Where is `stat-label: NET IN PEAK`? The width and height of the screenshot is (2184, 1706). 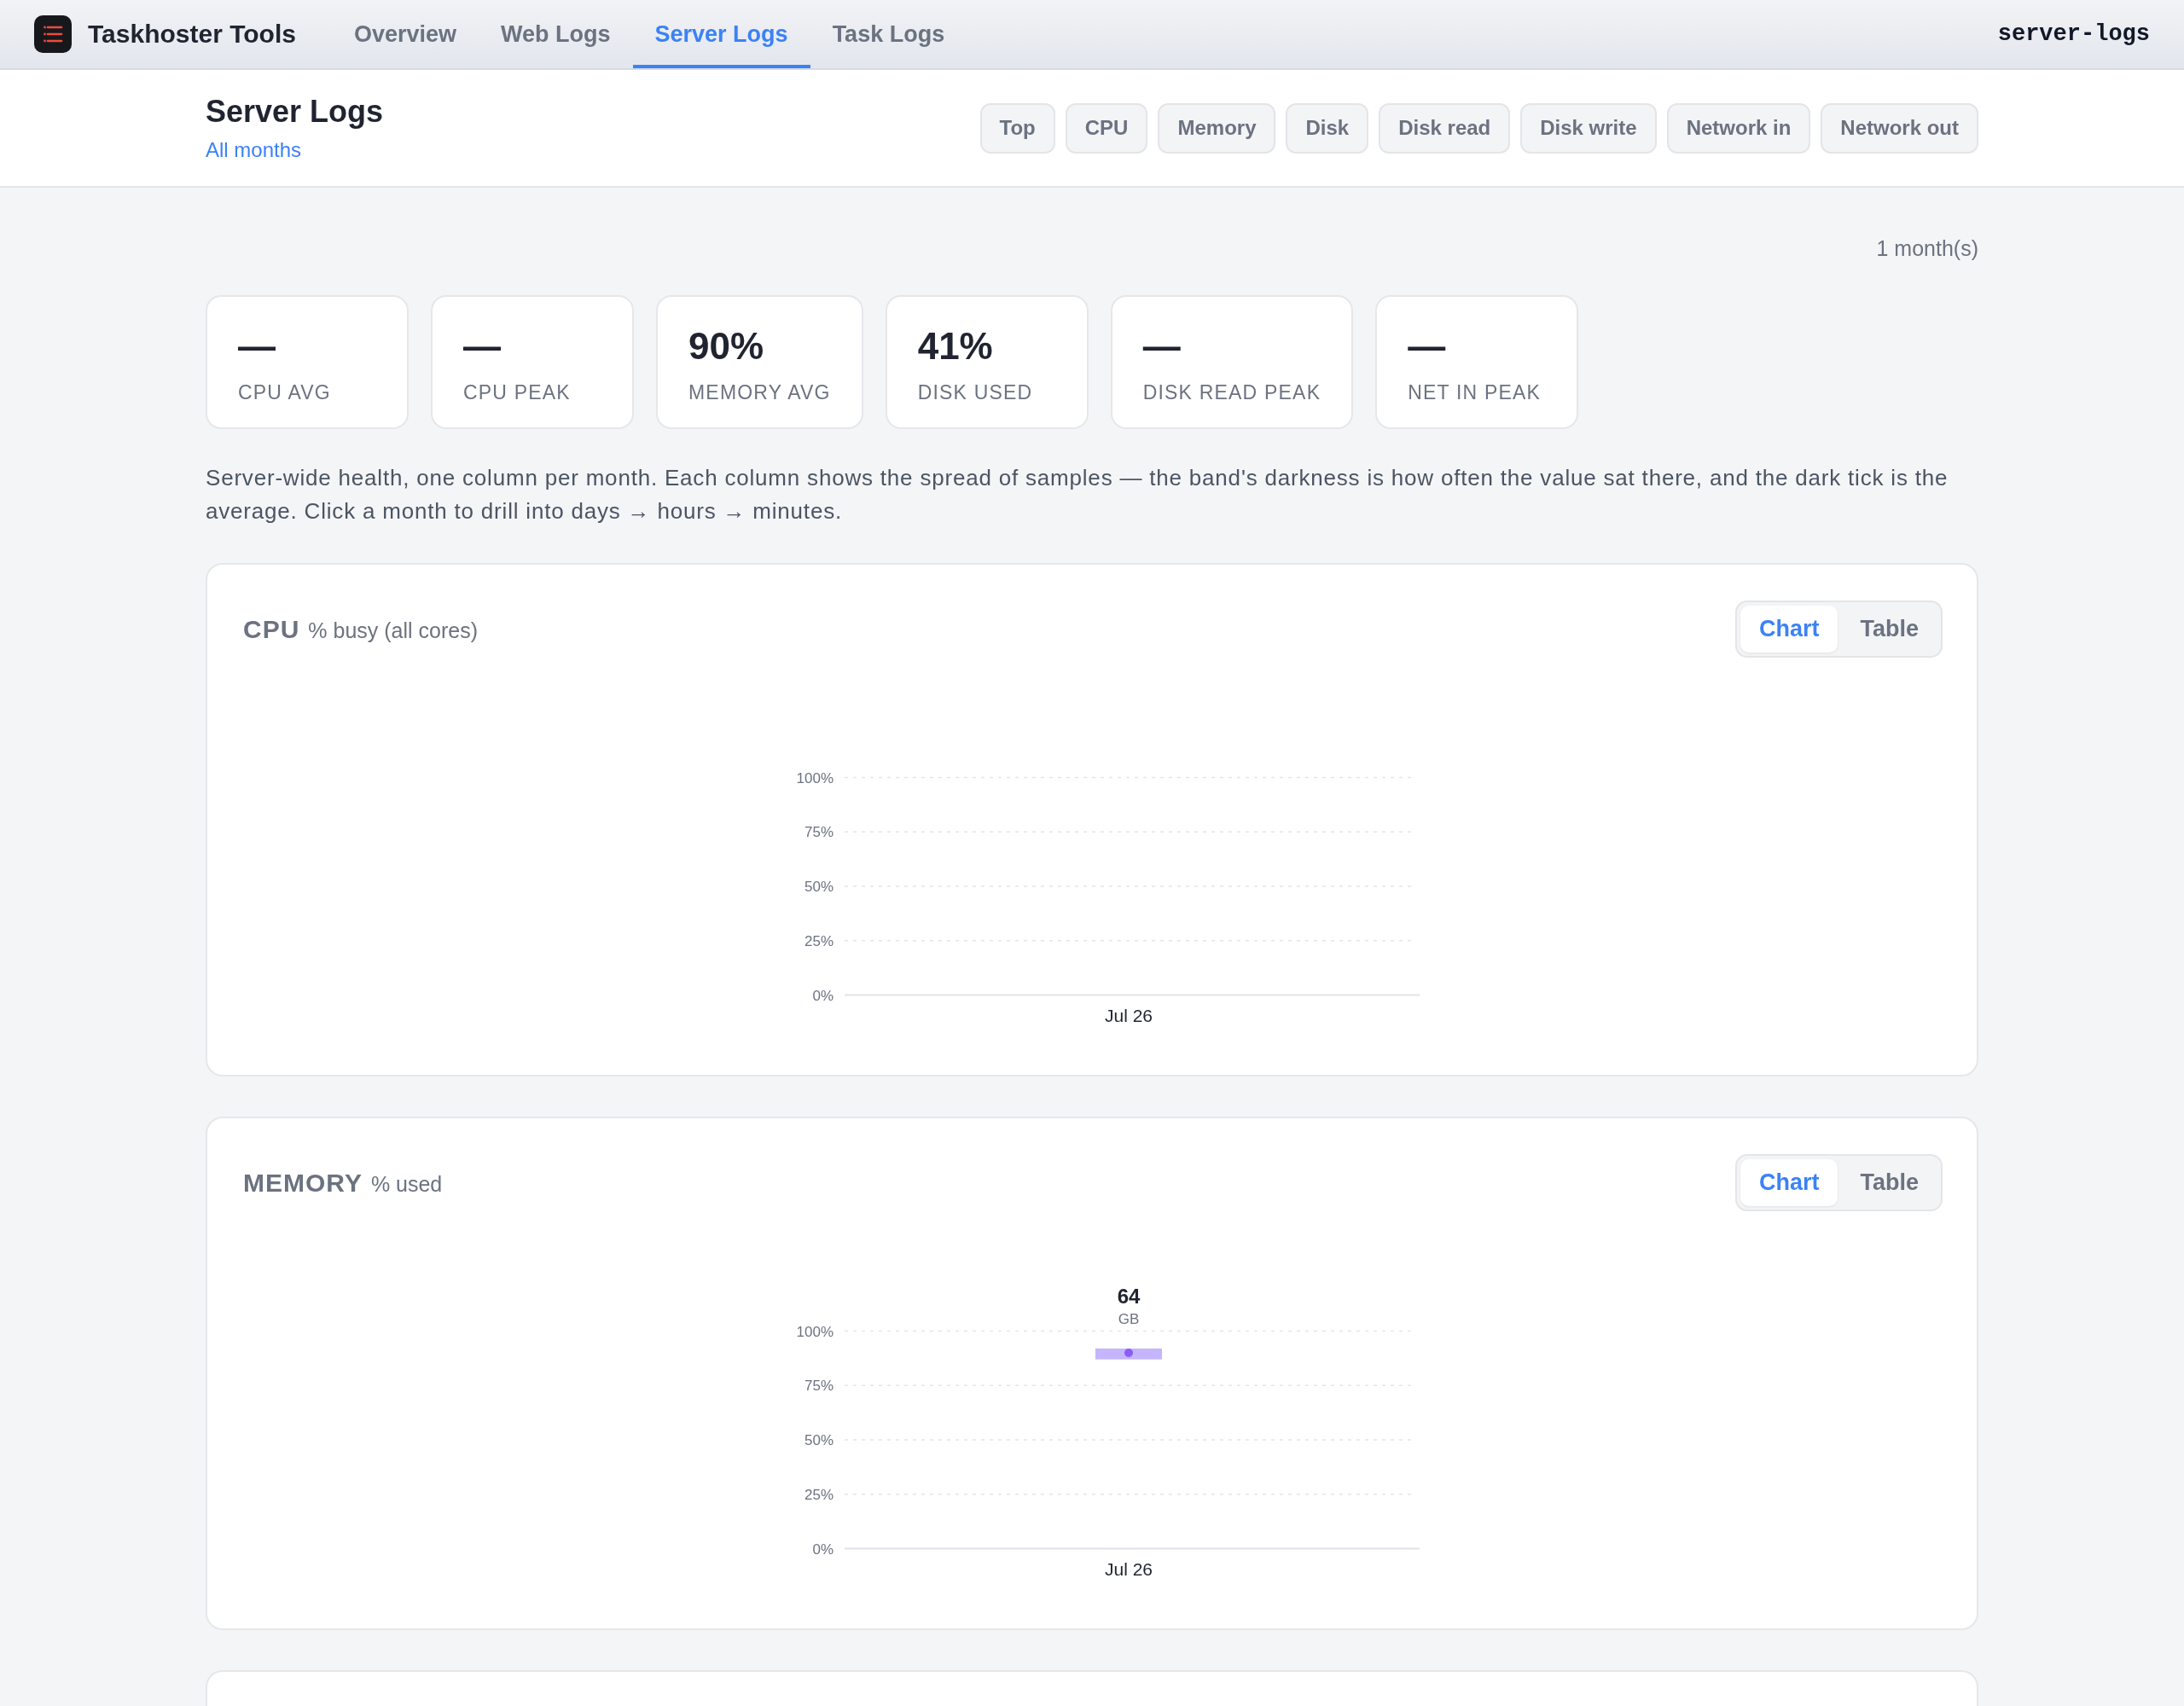 stat-label: NET IN PEAK is located at coordinates (1475, 392).